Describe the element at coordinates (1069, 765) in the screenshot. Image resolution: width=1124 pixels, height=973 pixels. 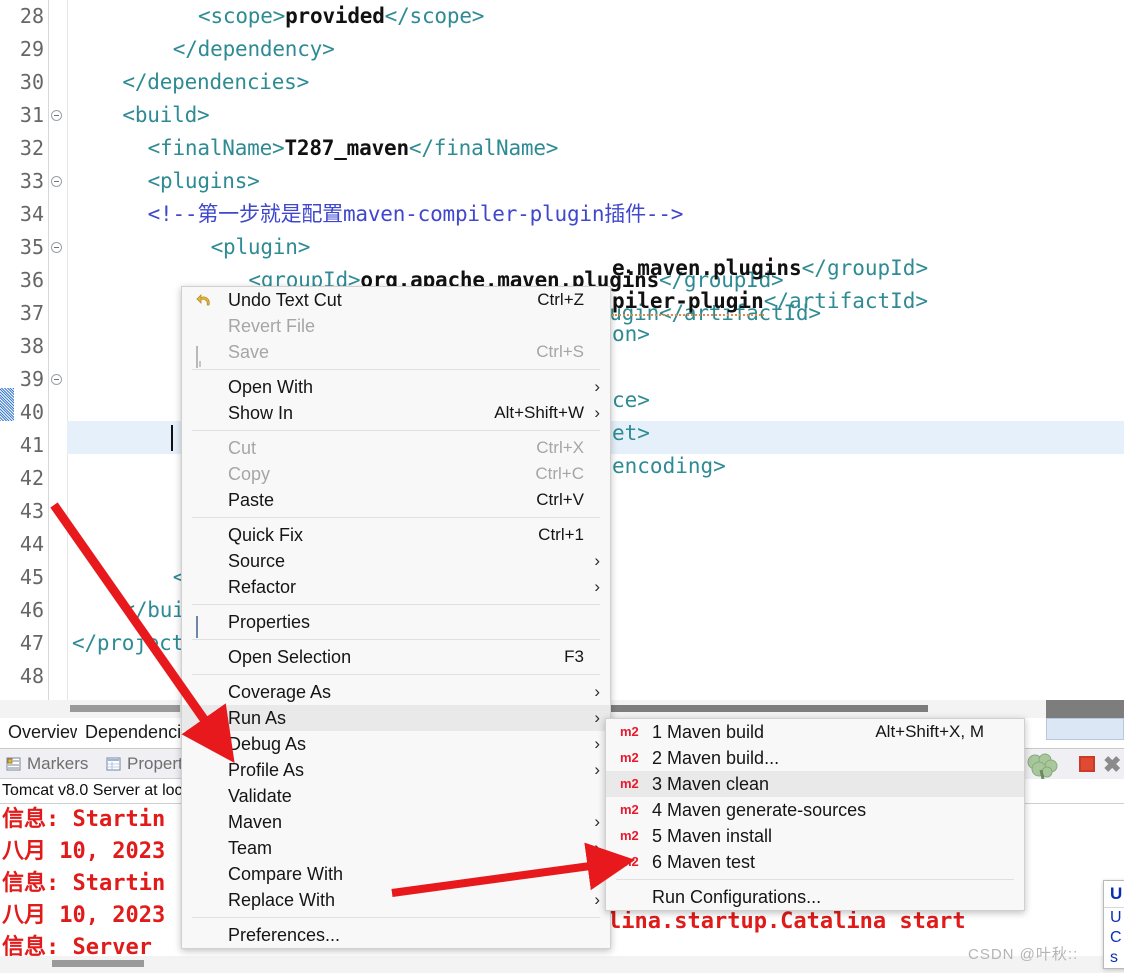
I see `console-toolbar: ✖ »` at that location.